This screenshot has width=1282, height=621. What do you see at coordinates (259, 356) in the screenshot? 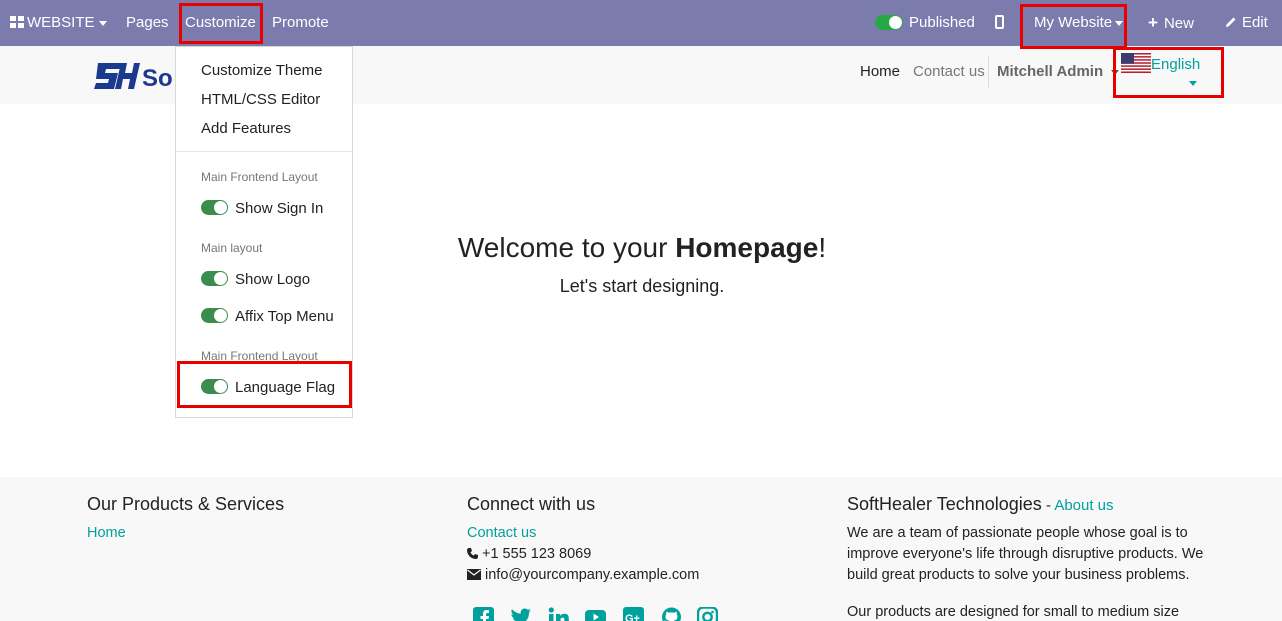
I see `section-header-main-frontend-layout-2: Main Frontend Layout` at bounding box center [259, 356].